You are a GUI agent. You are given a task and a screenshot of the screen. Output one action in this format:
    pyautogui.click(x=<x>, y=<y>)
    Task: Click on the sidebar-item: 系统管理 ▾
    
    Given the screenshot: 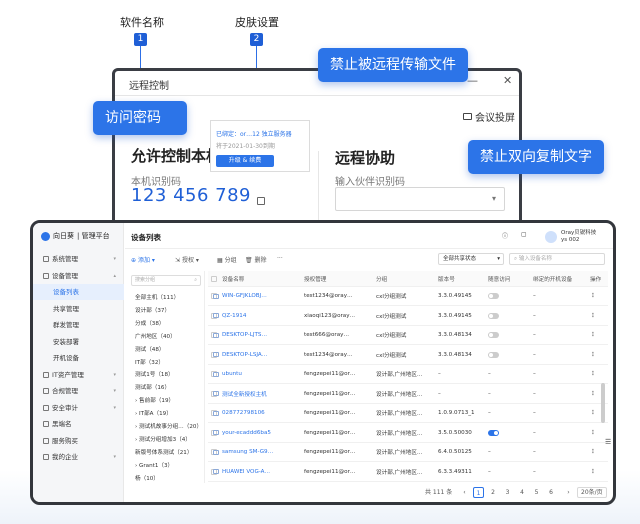 What is the action you would take?
    pyautogui.click(x=78, y=259)
    